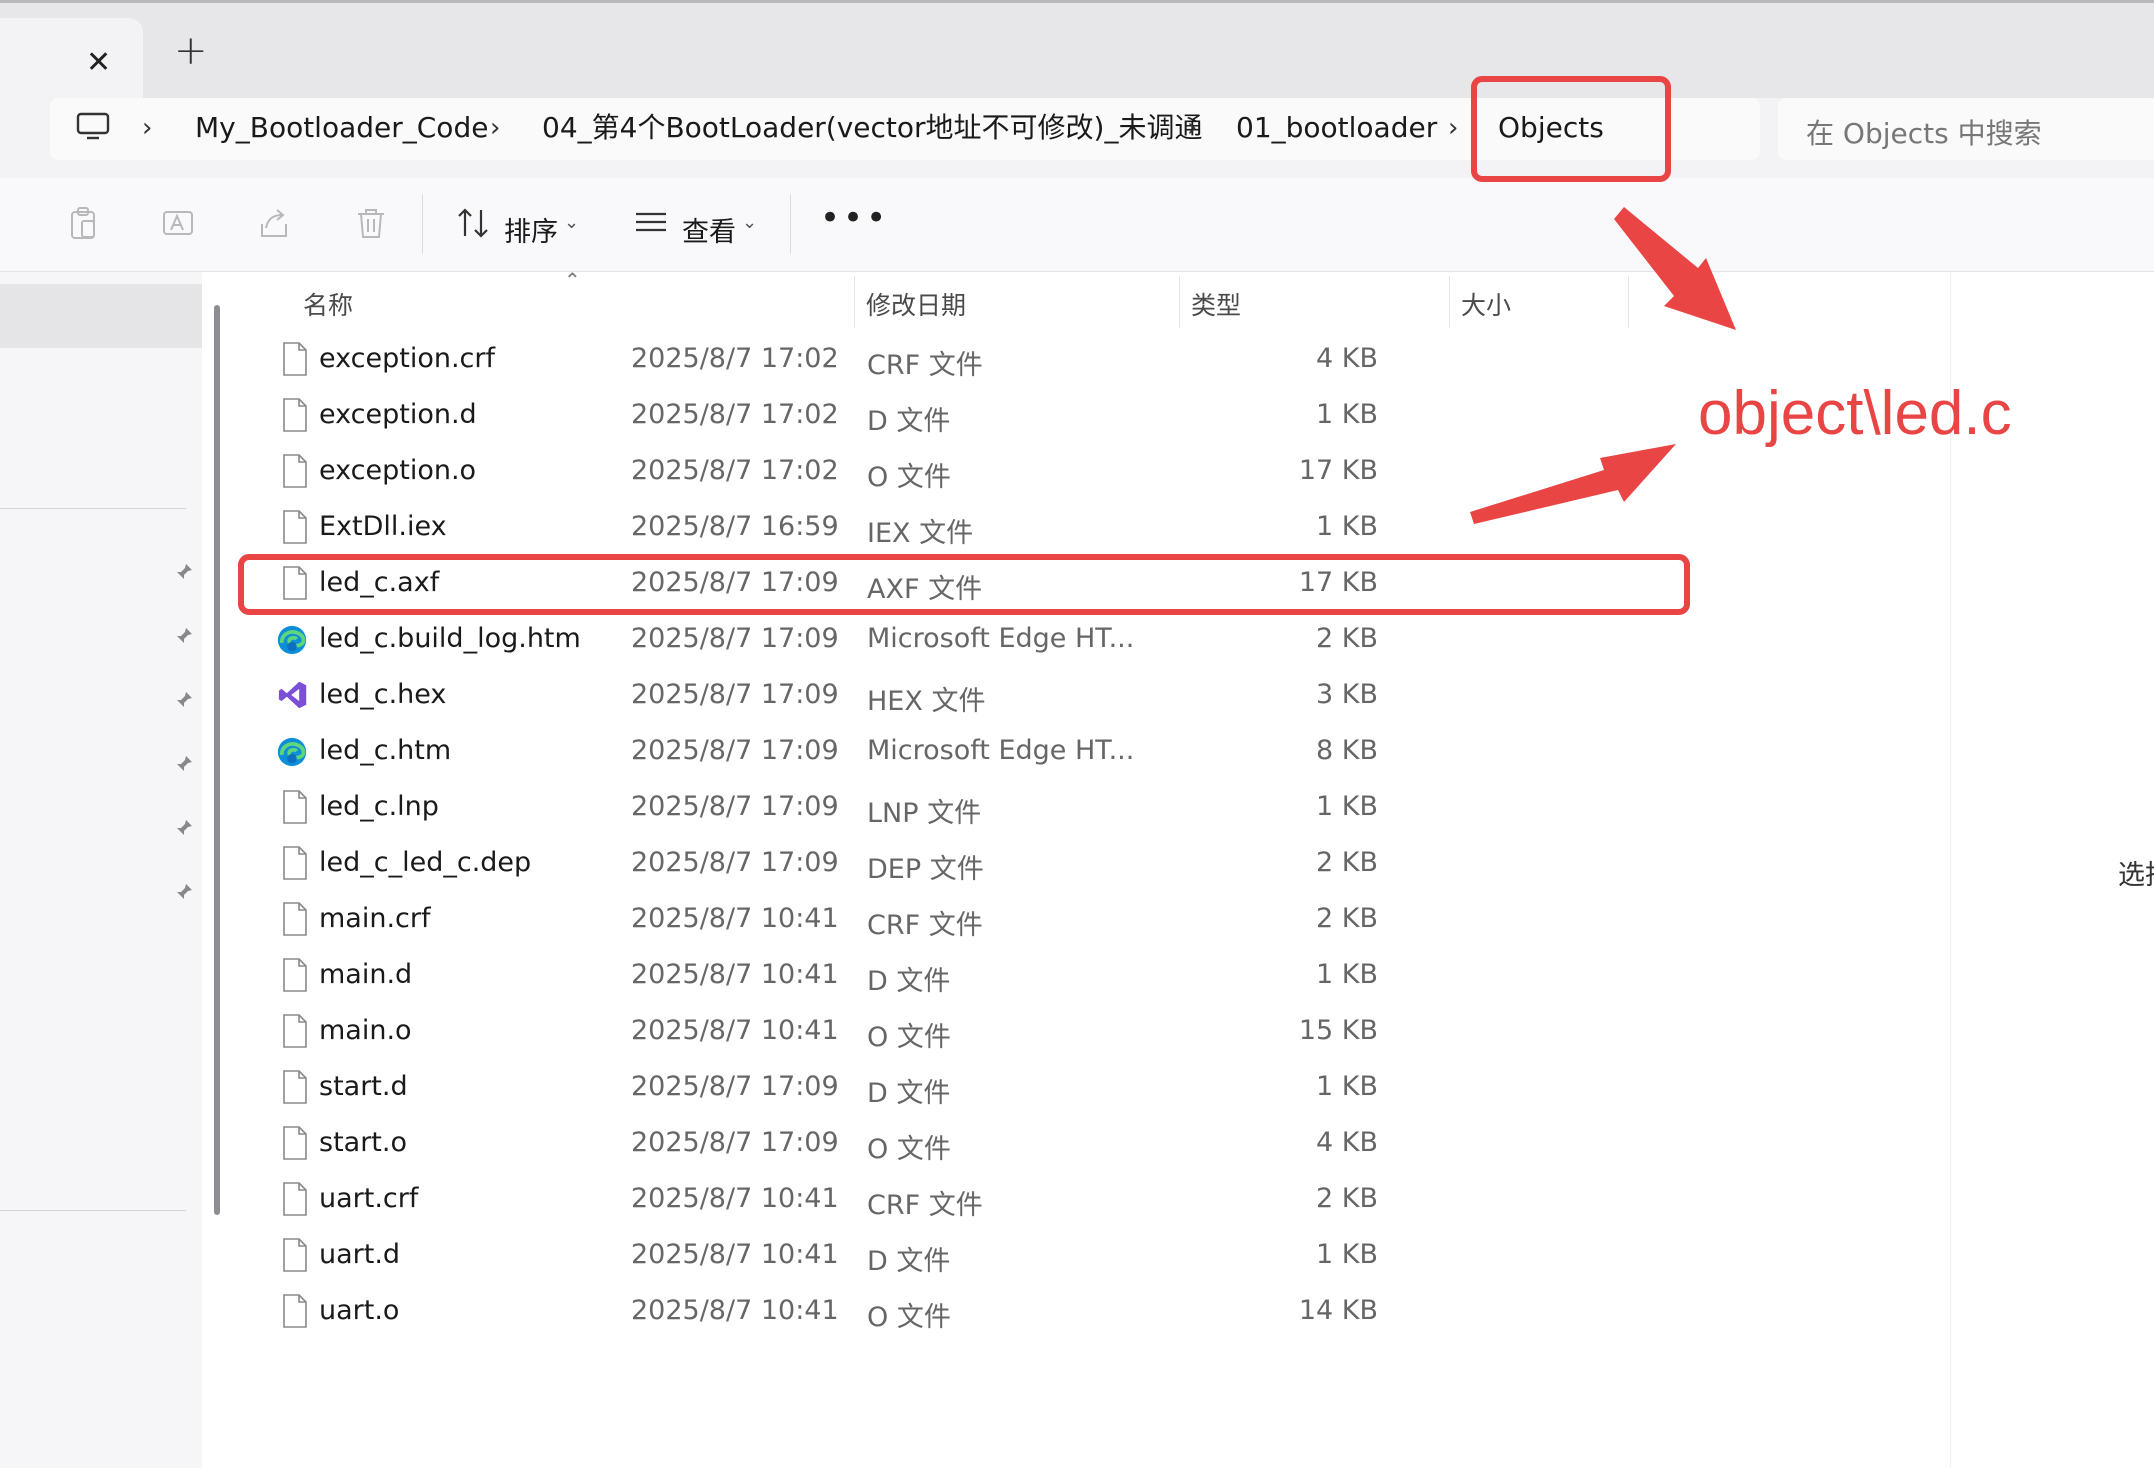 The width and height of the screenshot is (2154, 1468). I want to click on file-row: uart.crf 2025/8/7 10:41 CRF 文件 2 KB, so click(936, 1200).